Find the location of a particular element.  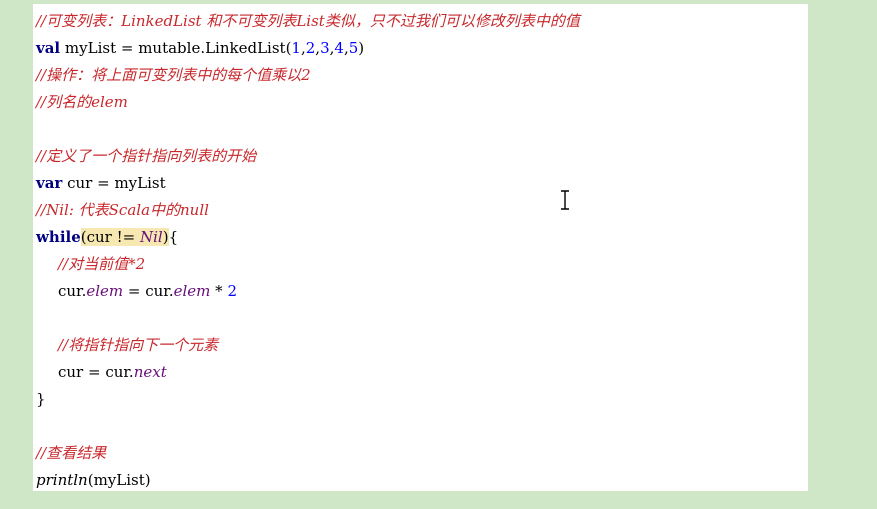

code-line-13: //将指针指向下一个元素 is located at coordinates (422, 345).